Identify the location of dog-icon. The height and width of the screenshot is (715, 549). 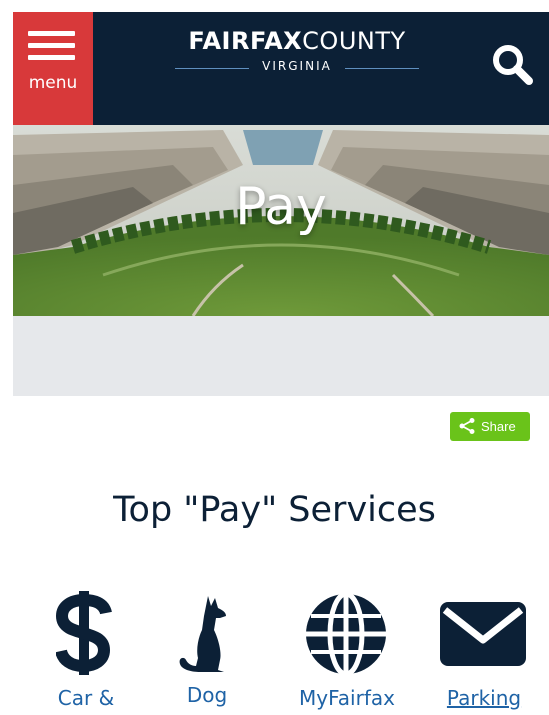
(204, 634).